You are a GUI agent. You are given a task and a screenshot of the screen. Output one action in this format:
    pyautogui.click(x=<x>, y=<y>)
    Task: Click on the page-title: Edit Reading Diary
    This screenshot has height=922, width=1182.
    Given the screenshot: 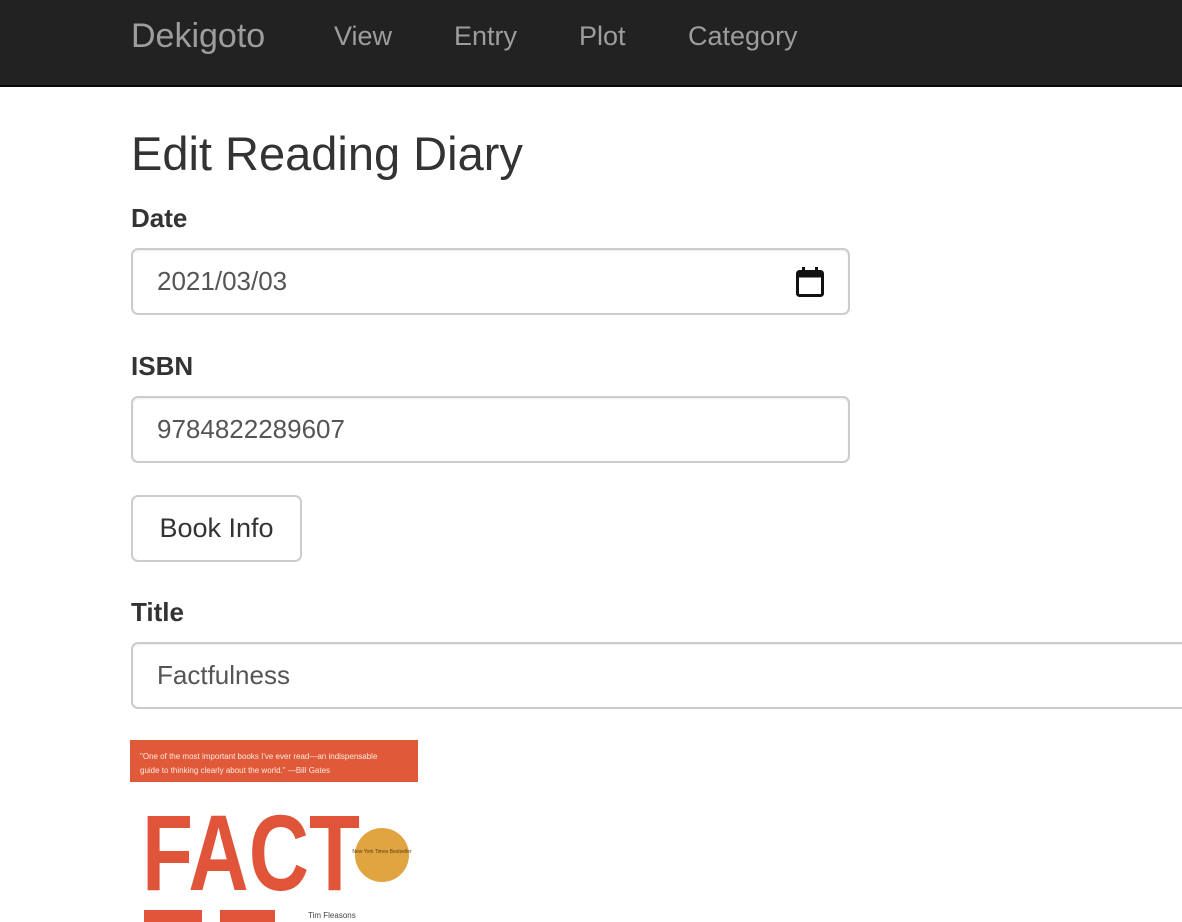 What is the action you would take?
    pyautogui.click(x=327, y=153)
    